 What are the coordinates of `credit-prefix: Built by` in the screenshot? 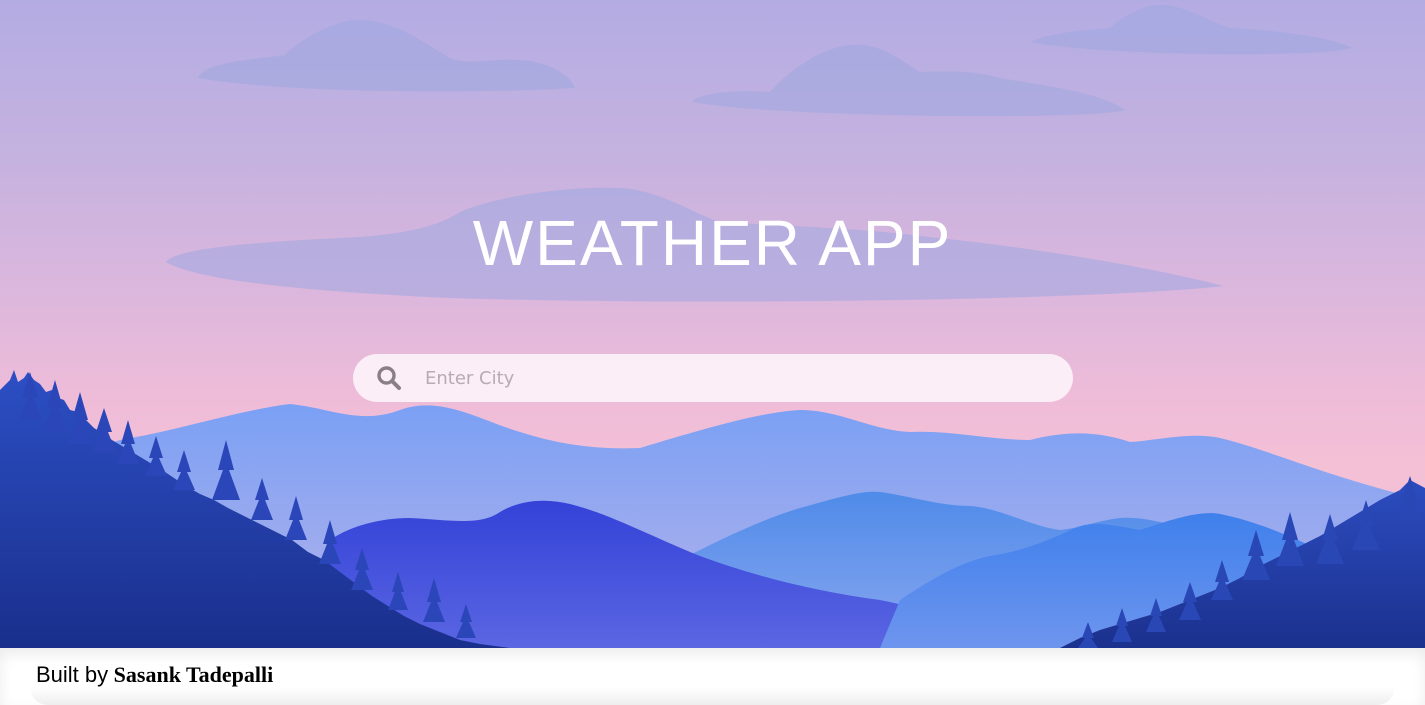 It's located at (72, 674).